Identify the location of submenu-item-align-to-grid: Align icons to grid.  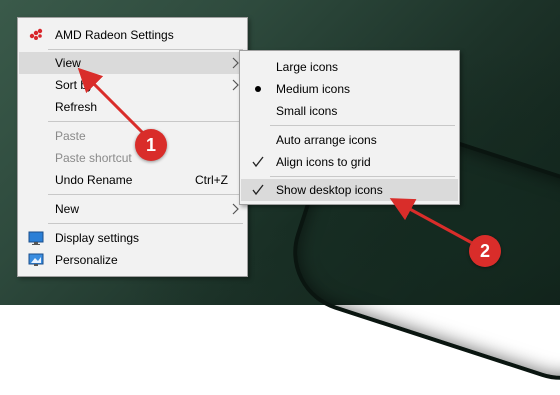
(349, 162).